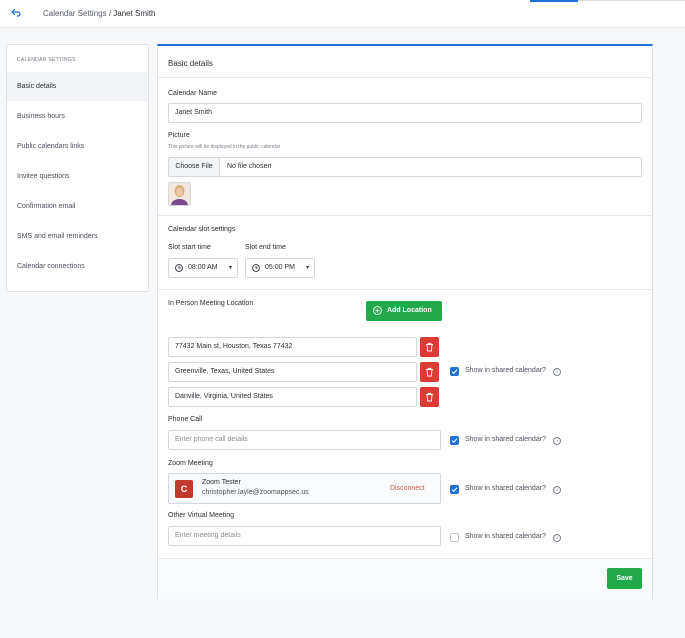  Describe the element at coordinates (46, 60) in the screenshot. I see `sidebar-title: CALENDAR SETTINGS` at that location.